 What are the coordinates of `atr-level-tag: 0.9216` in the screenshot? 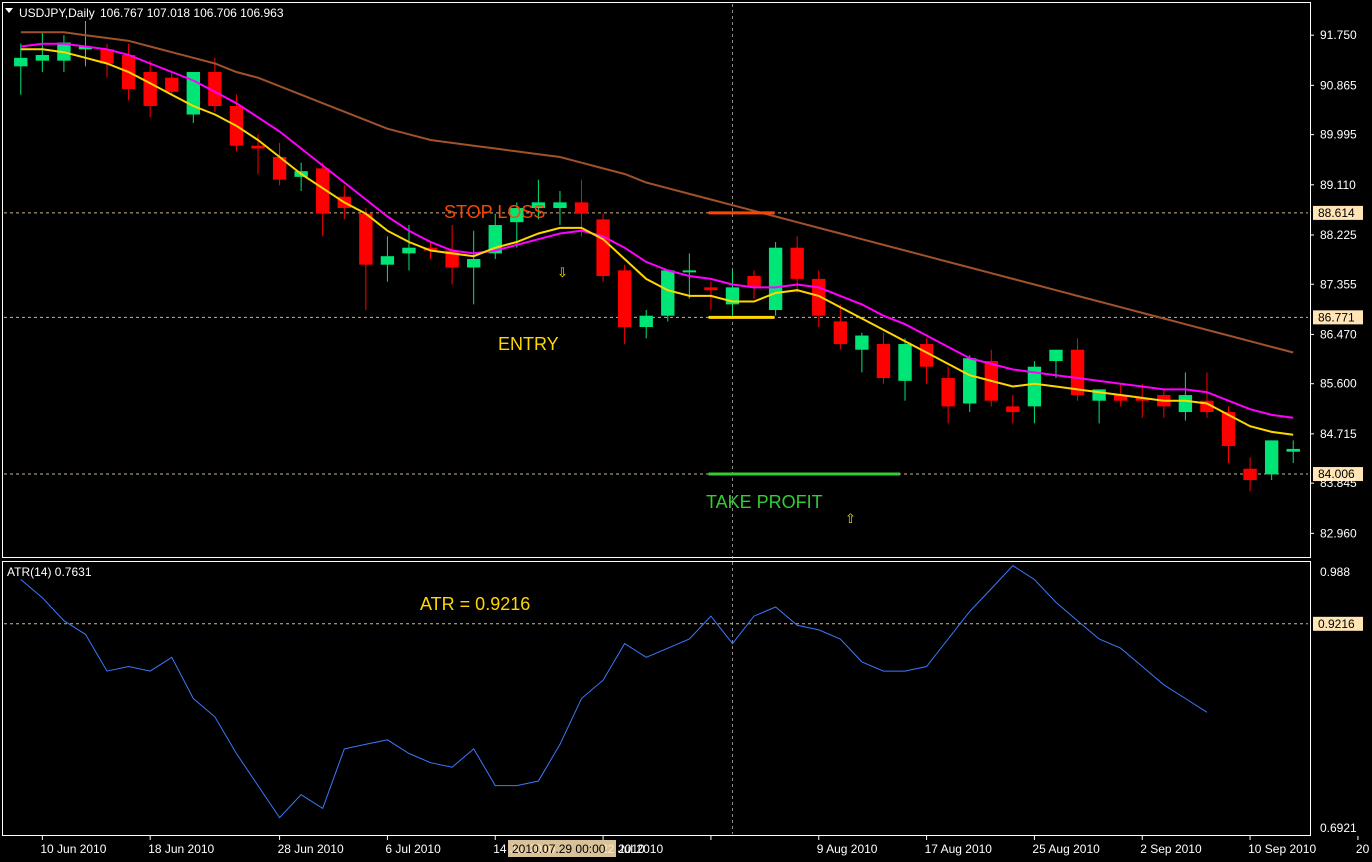 It's located at (1336, 624).